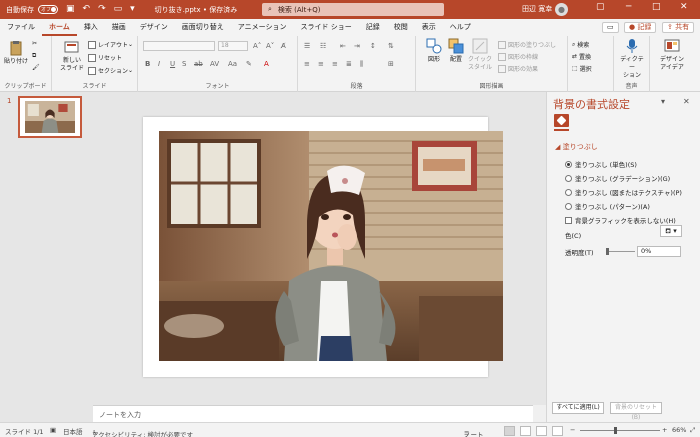 This screenshot has width=700, height=437. Describe the element at coordinates (601, 164) in the screenshot. I see `fill-solid-option: 塗りつぶし (単色)(S)` at that location.